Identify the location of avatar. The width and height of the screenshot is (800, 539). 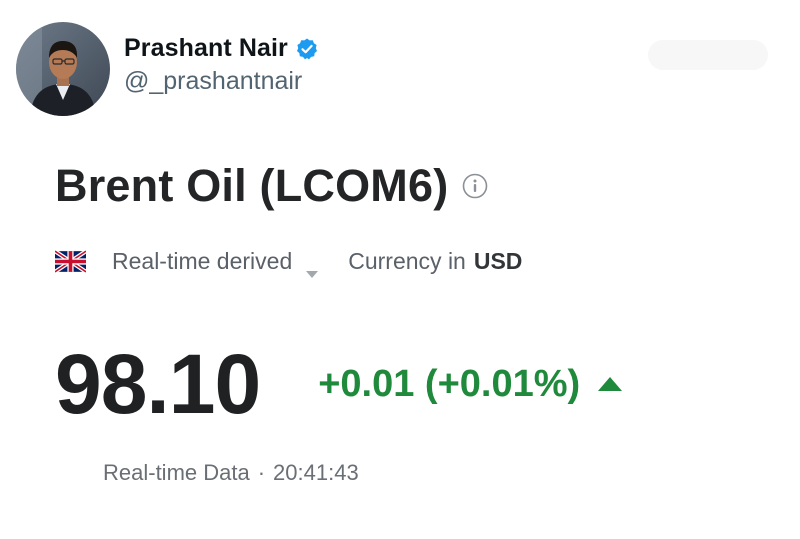
(63, 69).